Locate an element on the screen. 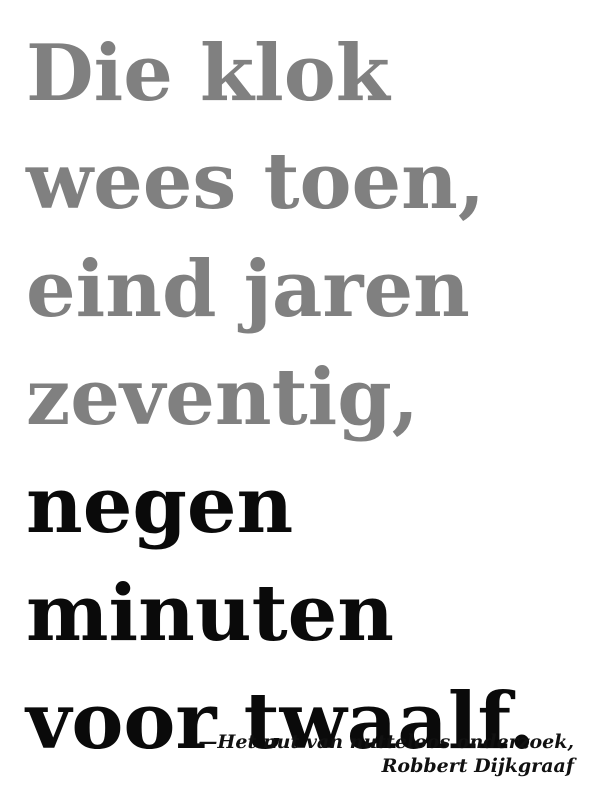 The height and width of the screenshot is (800, 600). attribution-source: —Het nut van nutteloos onderzoek, is located at coordinates (386, 742).